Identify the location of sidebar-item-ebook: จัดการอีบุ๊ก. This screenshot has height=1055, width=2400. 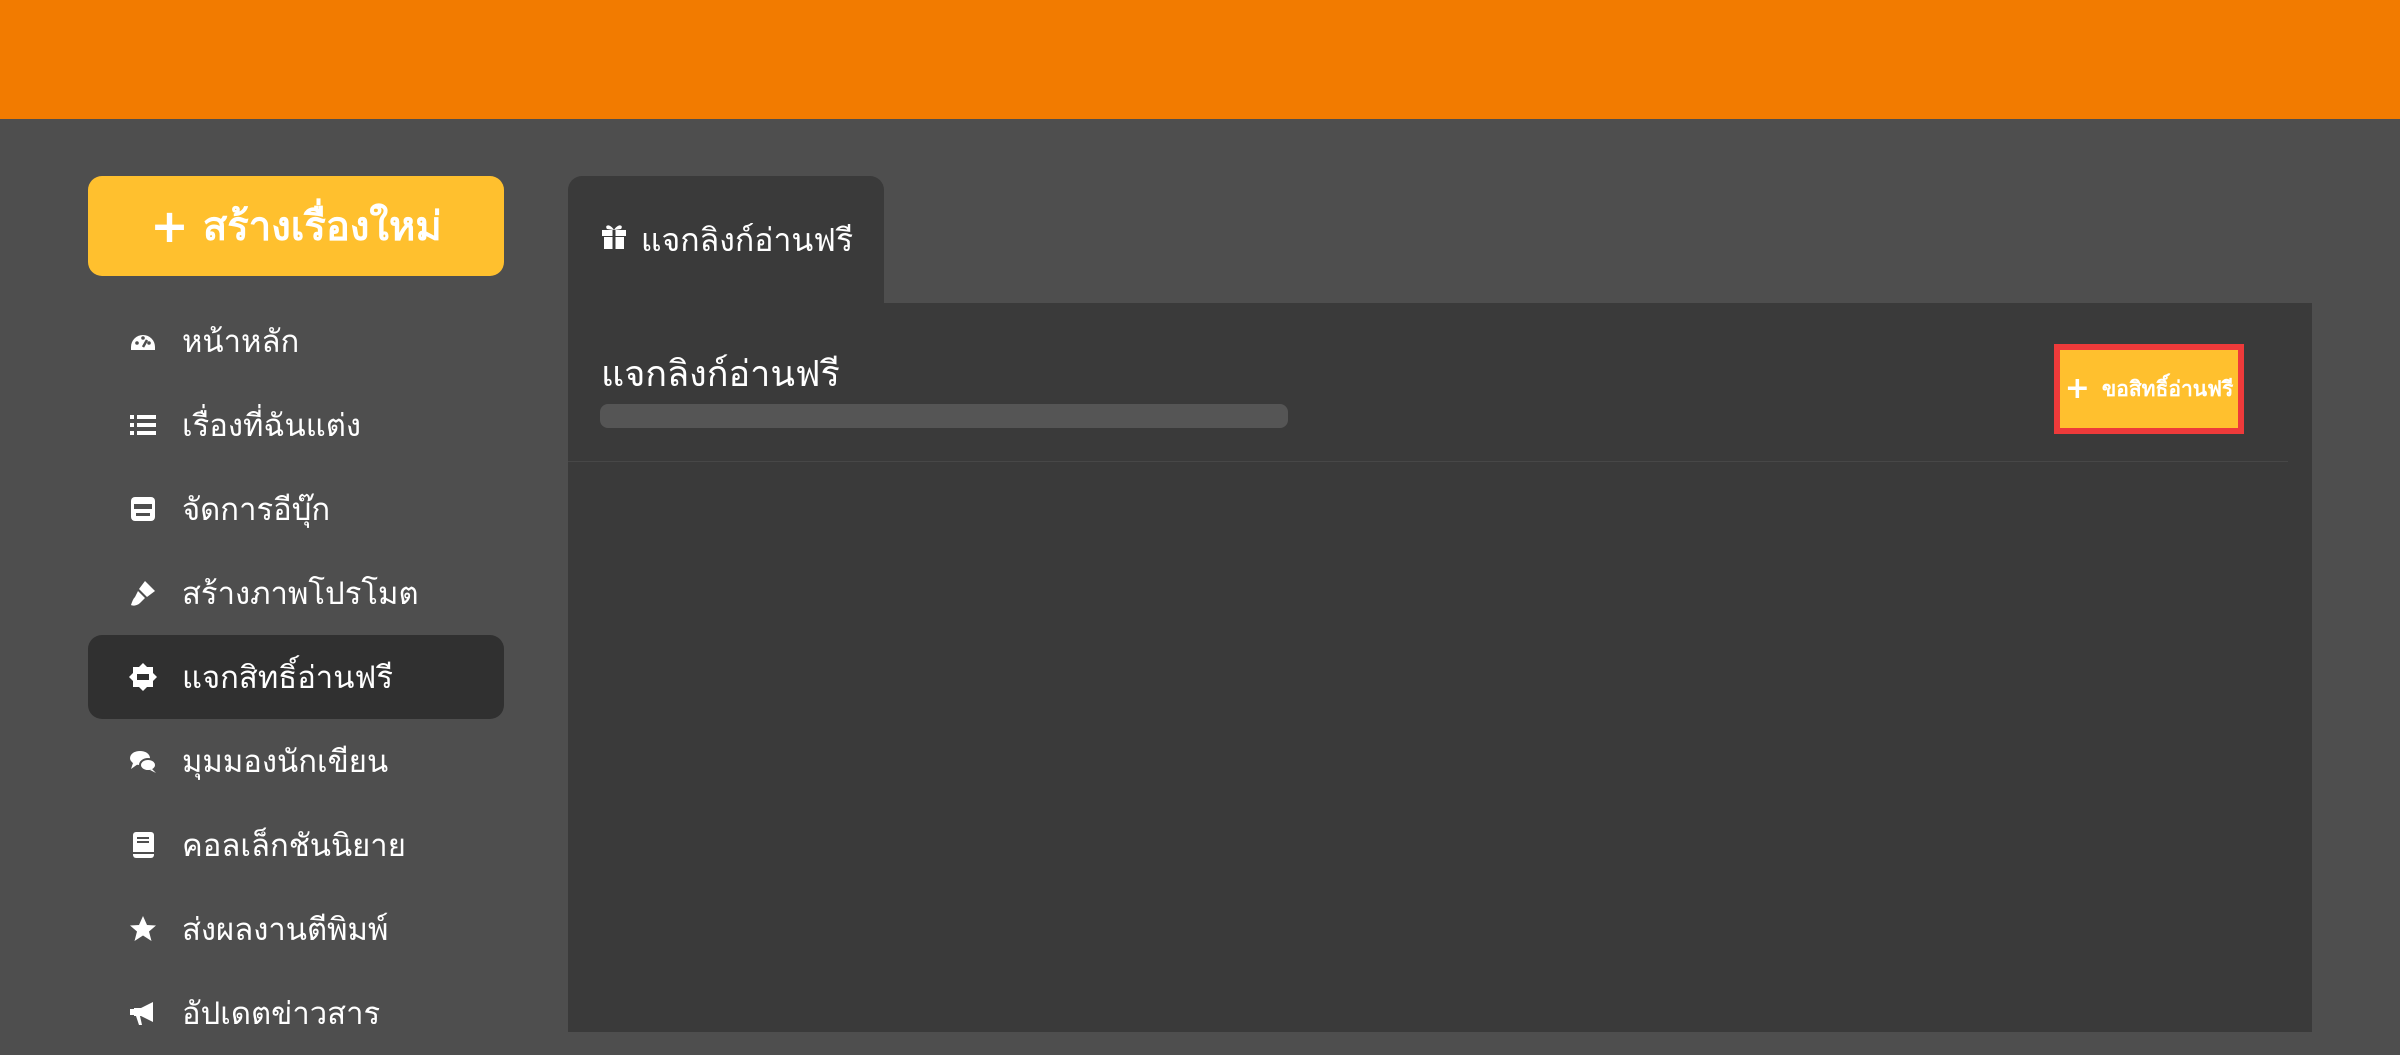
(296, 509).